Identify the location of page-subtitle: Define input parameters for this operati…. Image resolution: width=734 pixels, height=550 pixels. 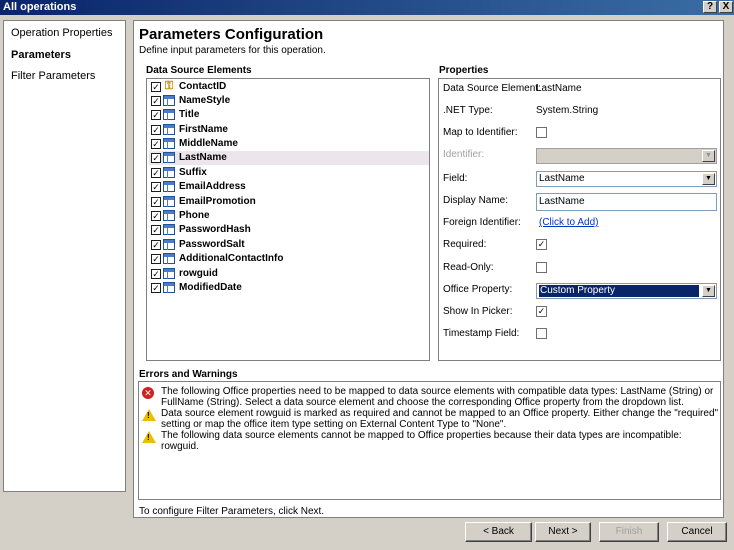
(232, 50).